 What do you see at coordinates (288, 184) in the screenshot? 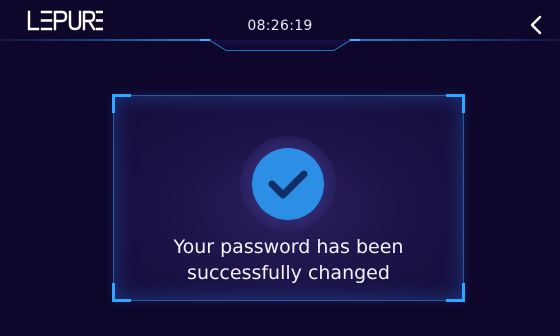
I see `check-circle-icon` at bounding box center [288, 184].